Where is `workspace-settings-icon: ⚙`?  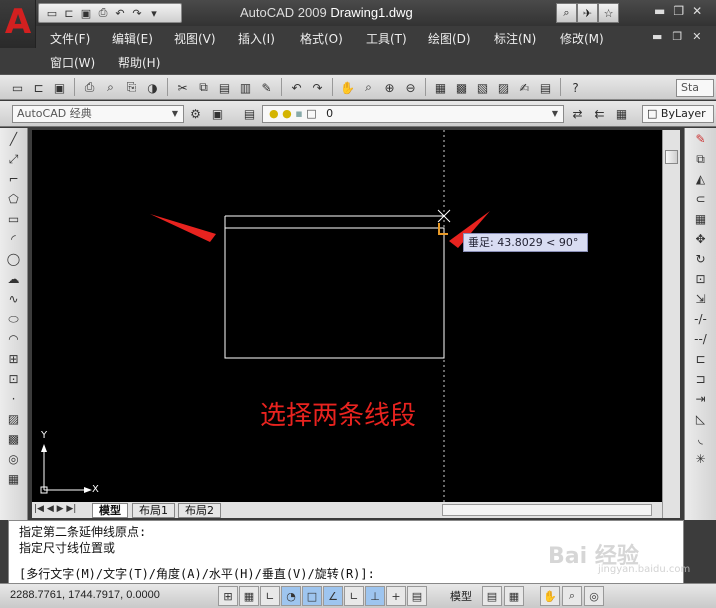
workspace-settings-icon: ⚙ is located at coordinates (195, 113).